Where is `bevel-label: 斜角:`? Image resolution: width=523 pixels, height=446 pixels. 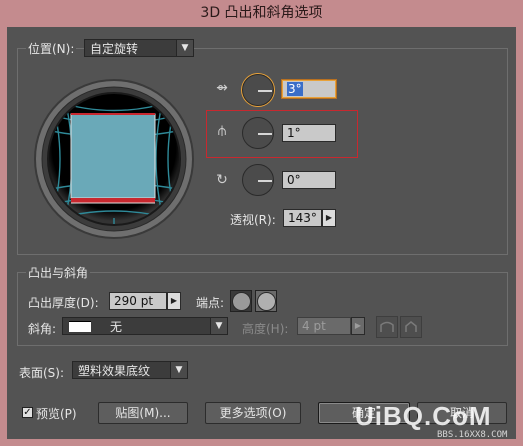
bevel-label: 斜角: is located at coordinates (42, 329).